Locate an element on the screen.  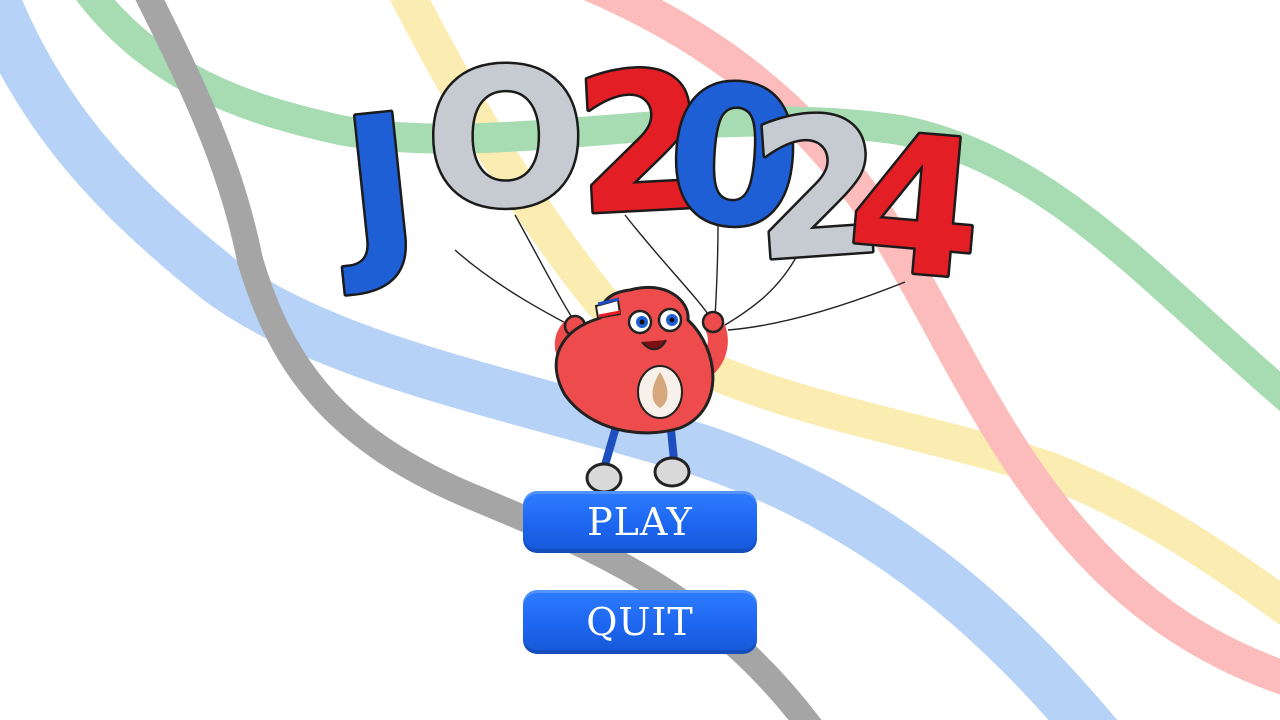
play-button-label: PLAY is located at coordinates (640, 522).